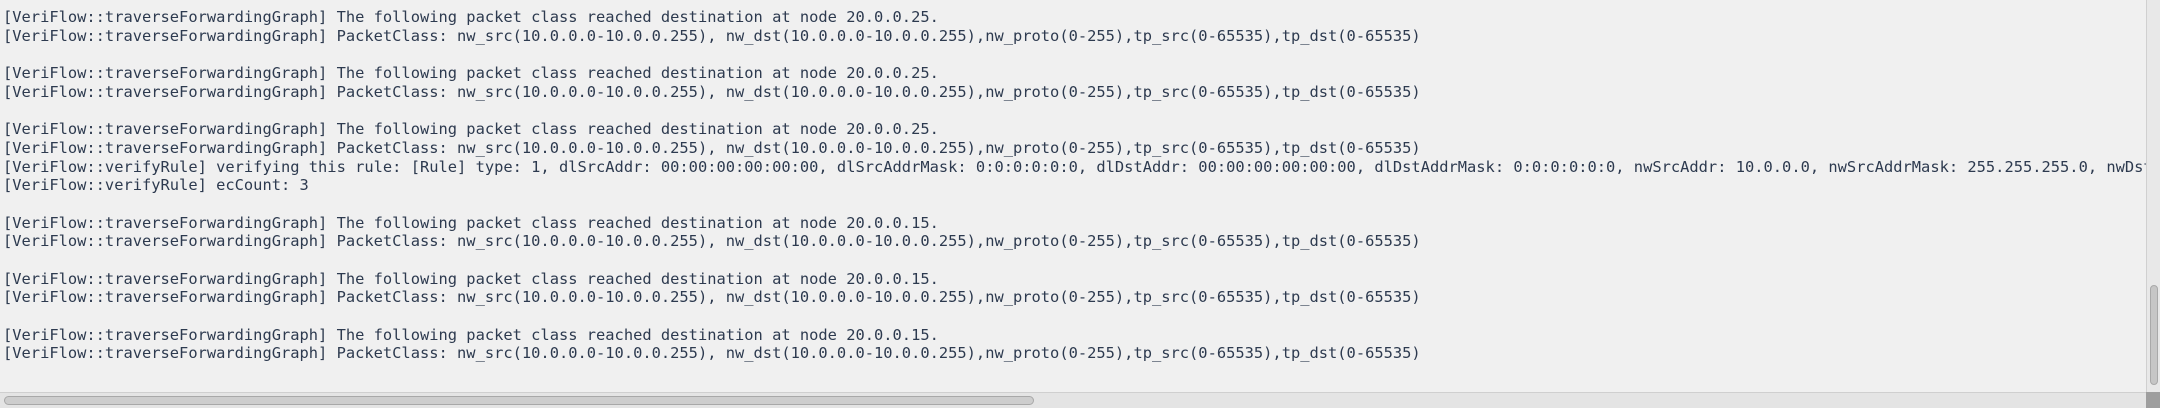  I want to click on horizontal-scrollbar-thumb, so click(519, 400).